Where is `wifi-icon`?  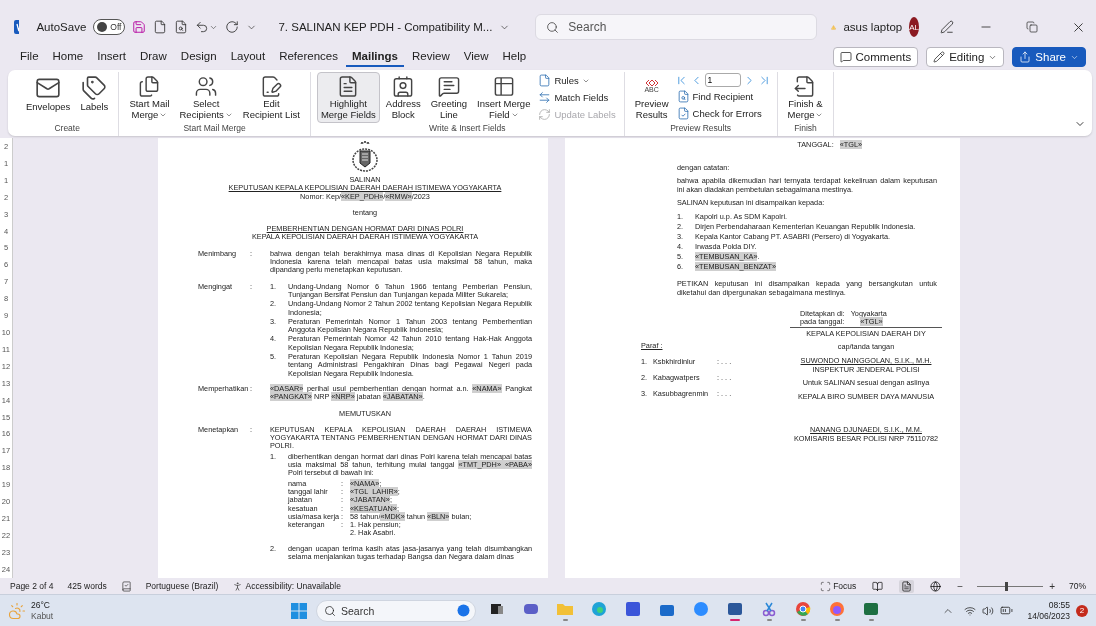 wifi-icon is located at coordinates (970, 610).